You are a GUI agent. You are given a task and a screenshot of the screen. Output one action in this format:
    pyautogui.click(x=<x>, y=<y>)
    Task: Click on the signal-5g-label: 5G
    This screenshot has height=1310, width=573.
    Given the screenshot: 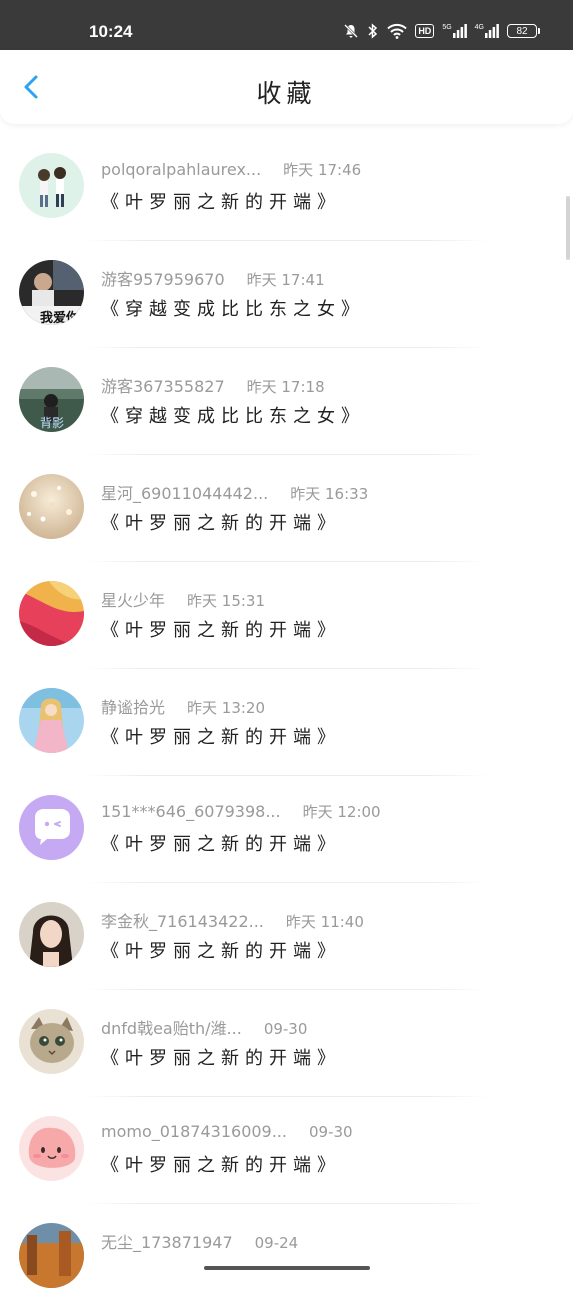 What is the action you would take?
    pyautogui.click(x=447, y=27)
    